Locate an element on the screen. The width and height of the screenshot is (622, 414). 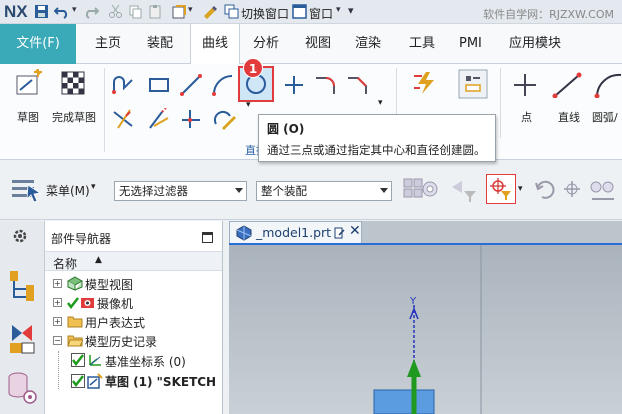
constraint-dropdown-icon: ▾ is located at coordinates (248, 105).